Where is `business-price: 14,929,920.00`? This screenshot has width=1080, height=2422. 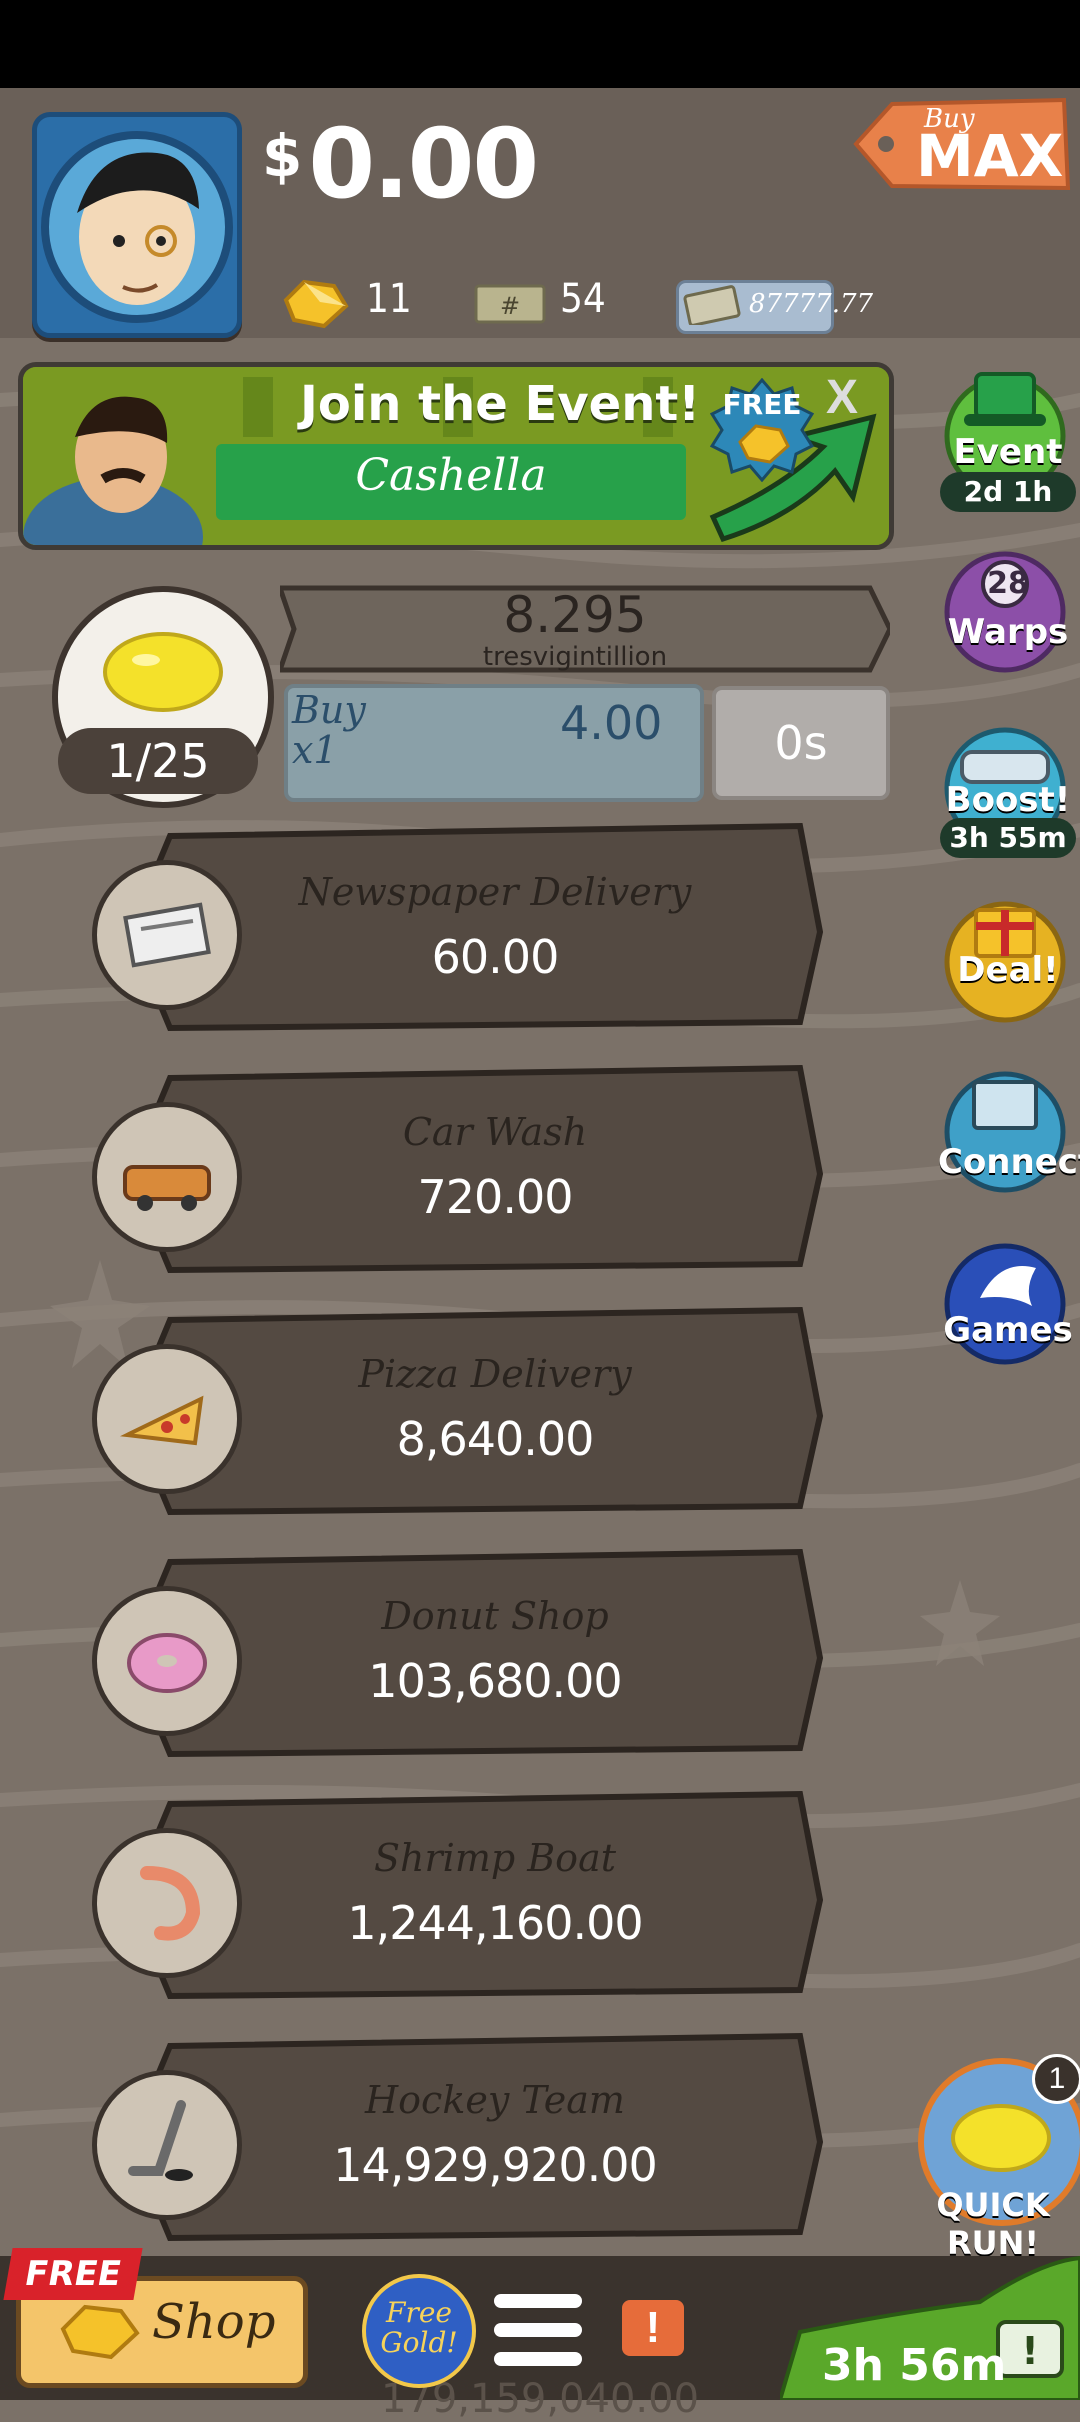 business-price: 14,929,920.00 is located at coordinates (495, 2165).